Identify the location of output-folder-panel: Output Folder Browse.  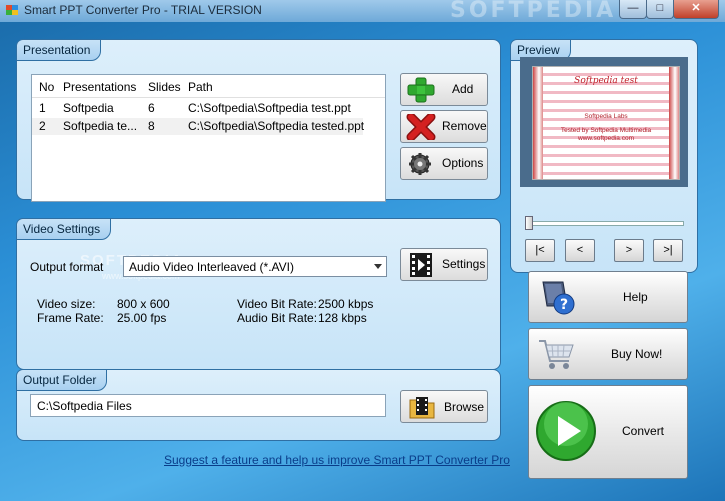
(258, 405).